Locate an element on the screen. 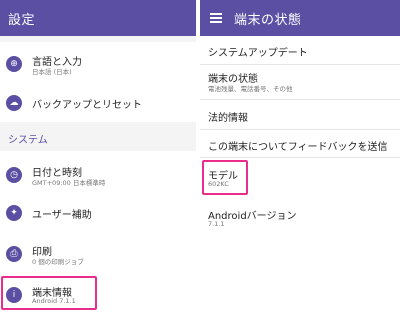  list-item-legal-info: 法的情報 is located at coordinates (300, 115).